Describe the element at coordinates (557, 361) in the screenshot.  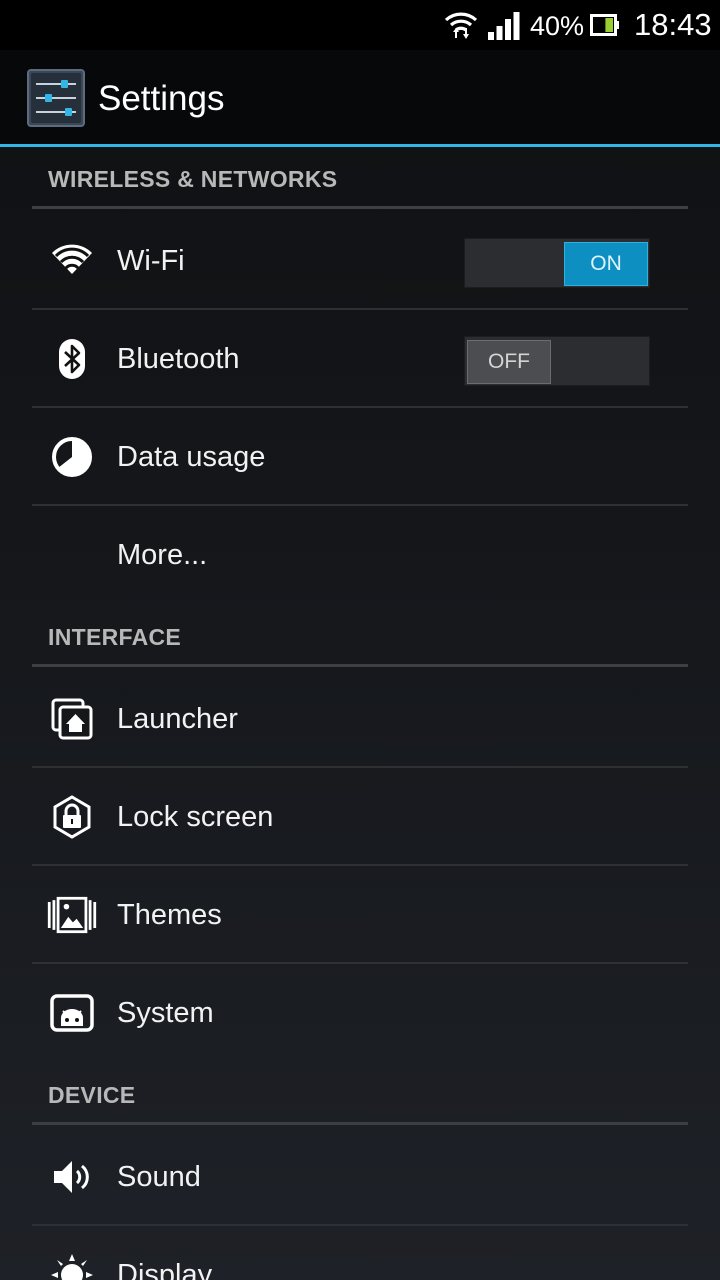
I see `bluetooth-toggle: OFF` at that location.